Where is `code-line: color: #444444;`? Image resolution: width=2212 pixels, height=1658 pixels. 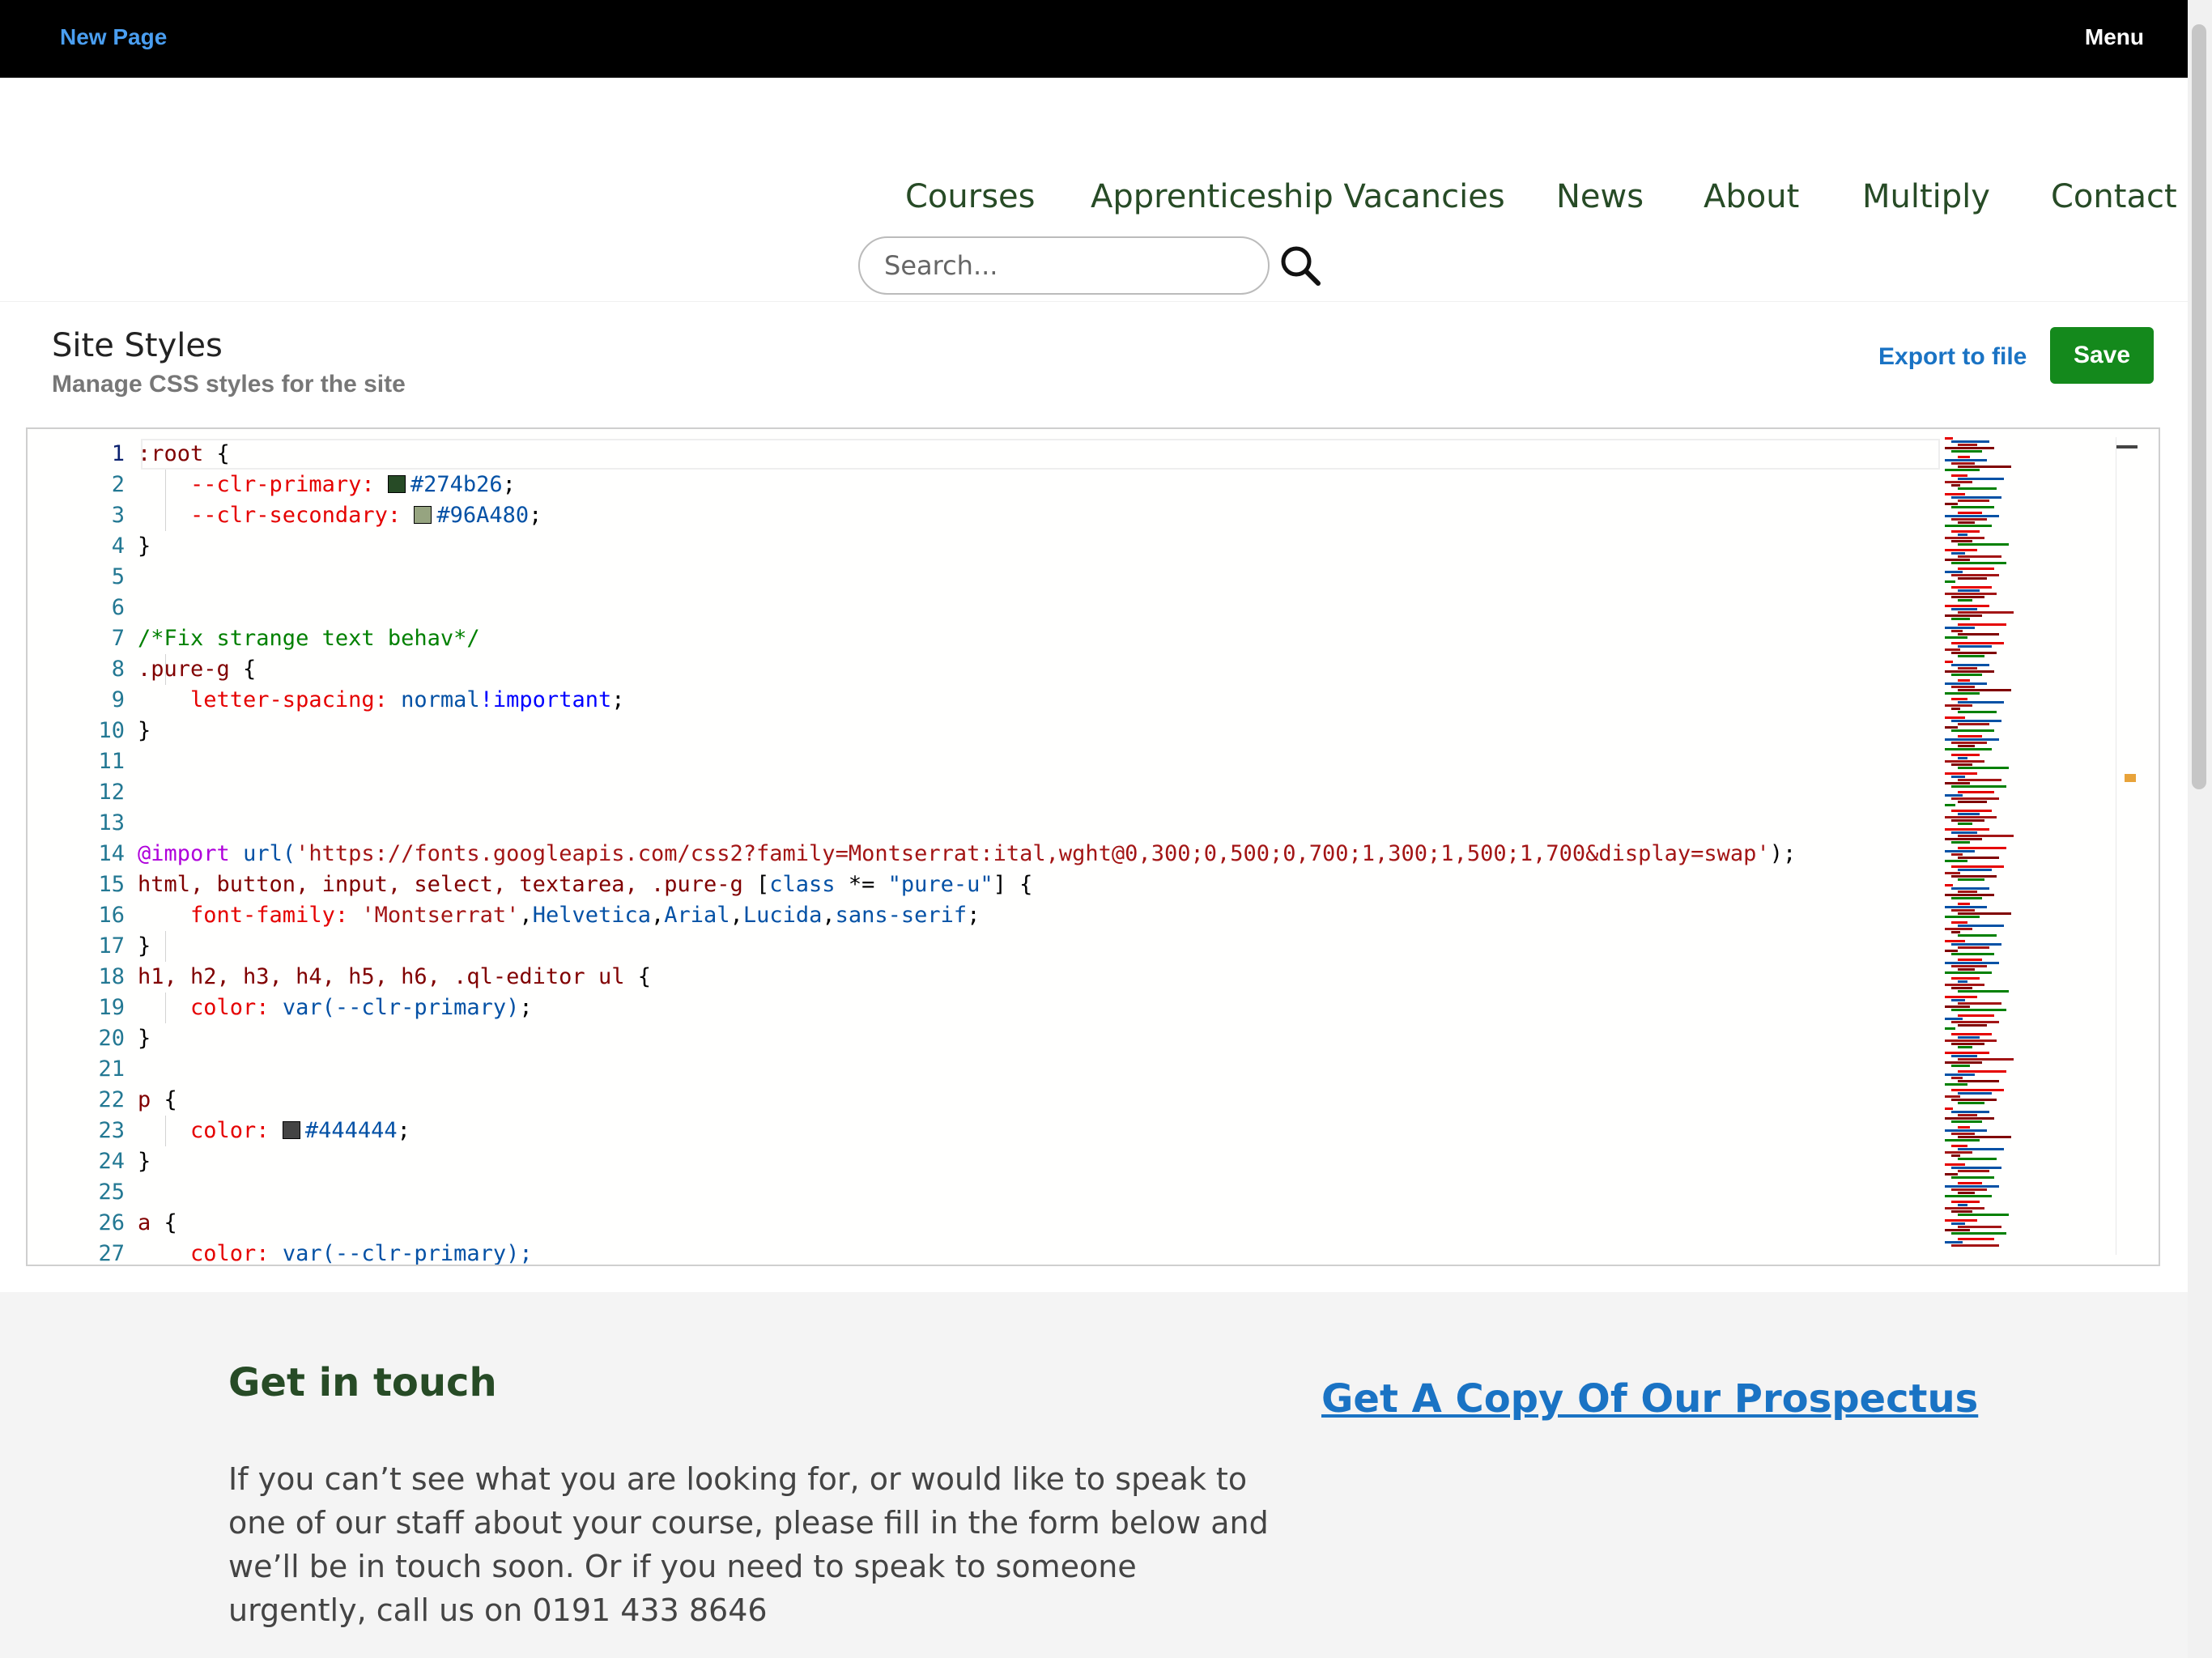 code-line: color: #444444; is located at coordinates (274, 1131).